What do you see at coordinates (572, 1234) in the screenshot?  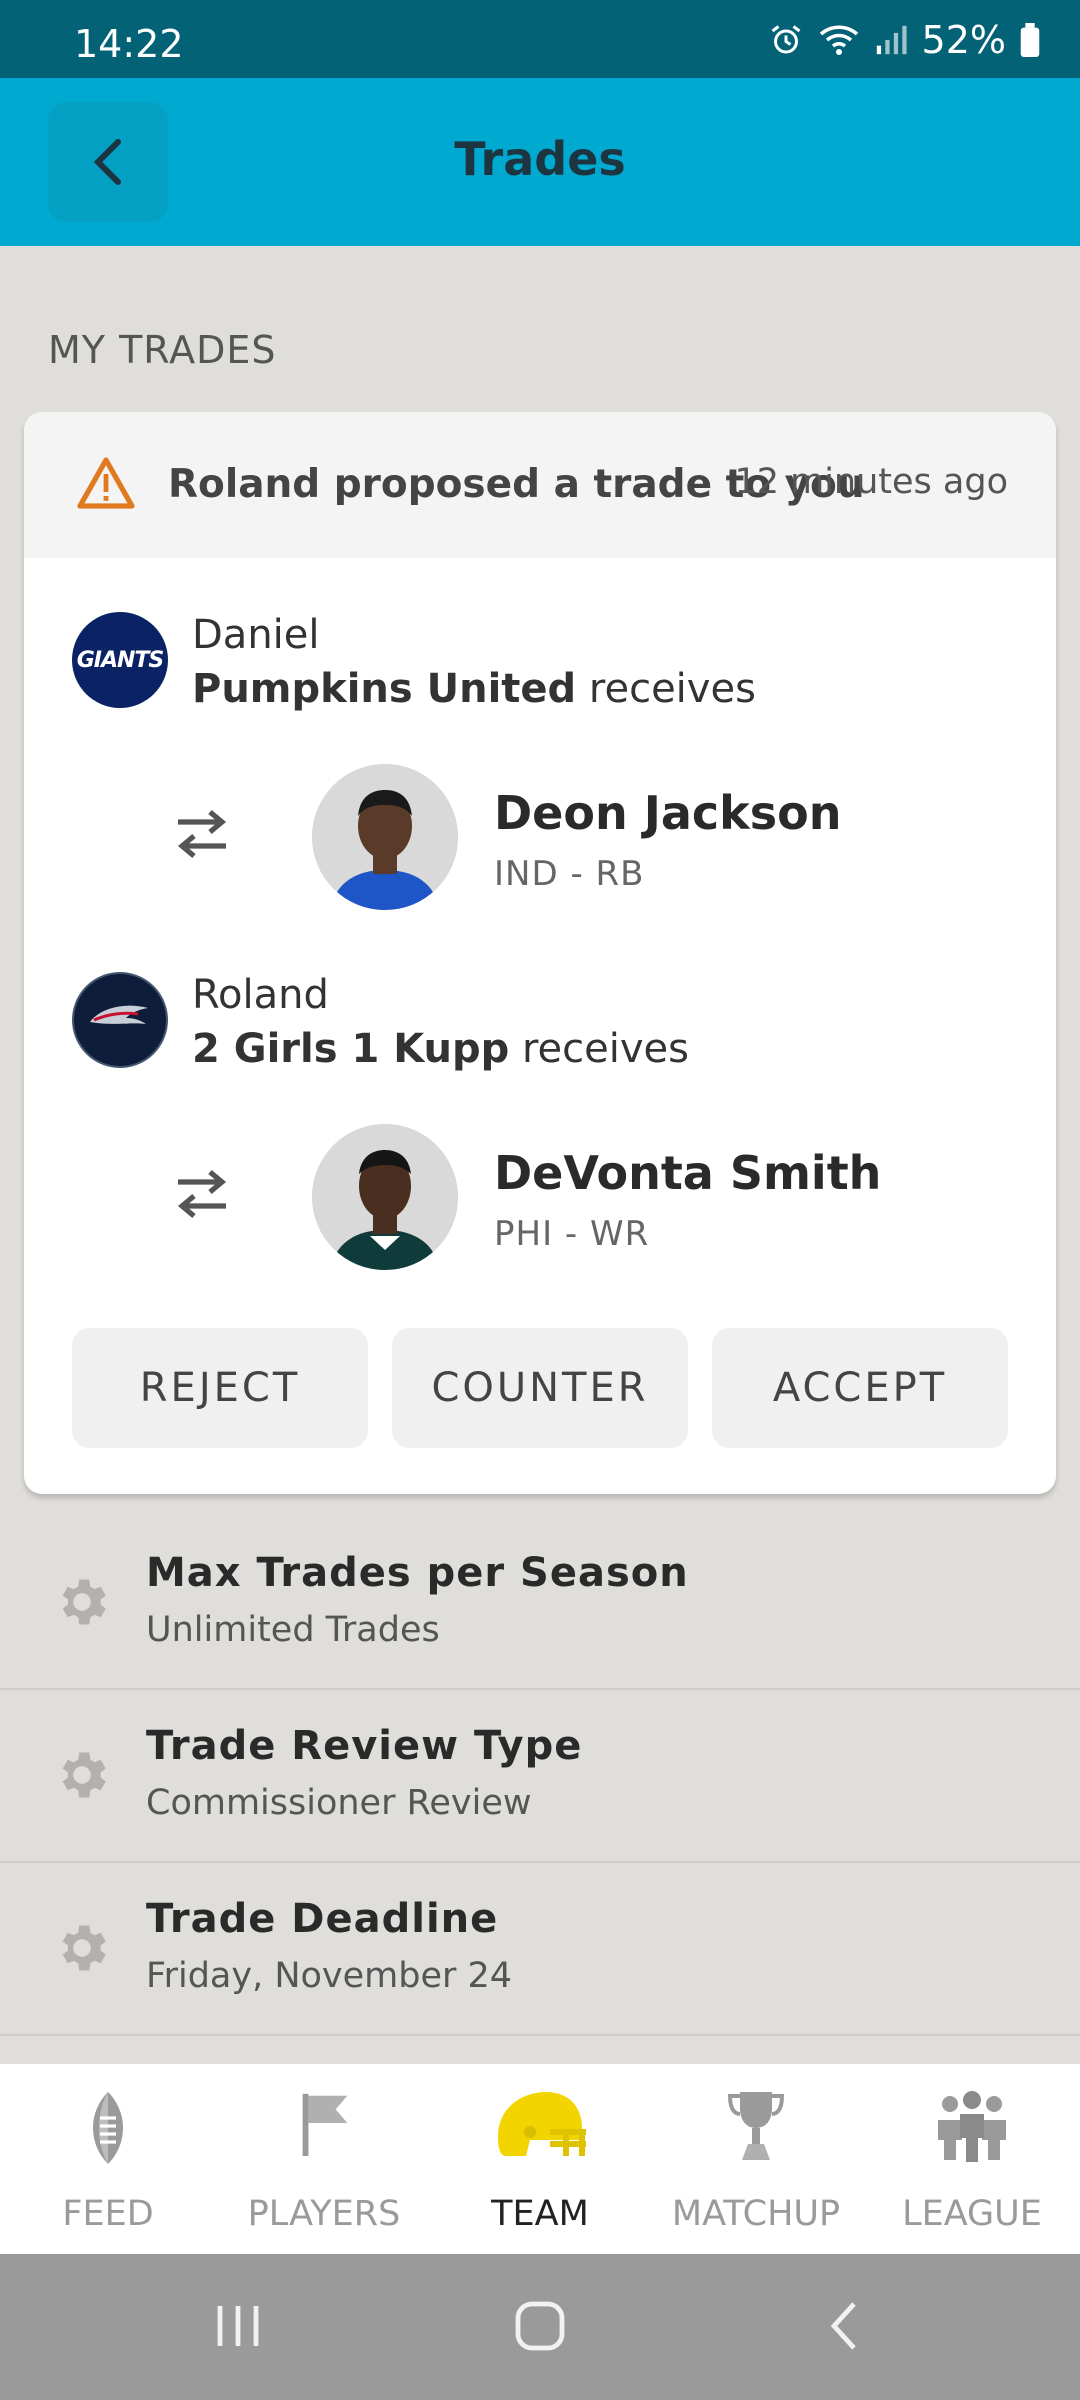 I see `player-position: PHI - WR` at bounding box center [572, 1234].